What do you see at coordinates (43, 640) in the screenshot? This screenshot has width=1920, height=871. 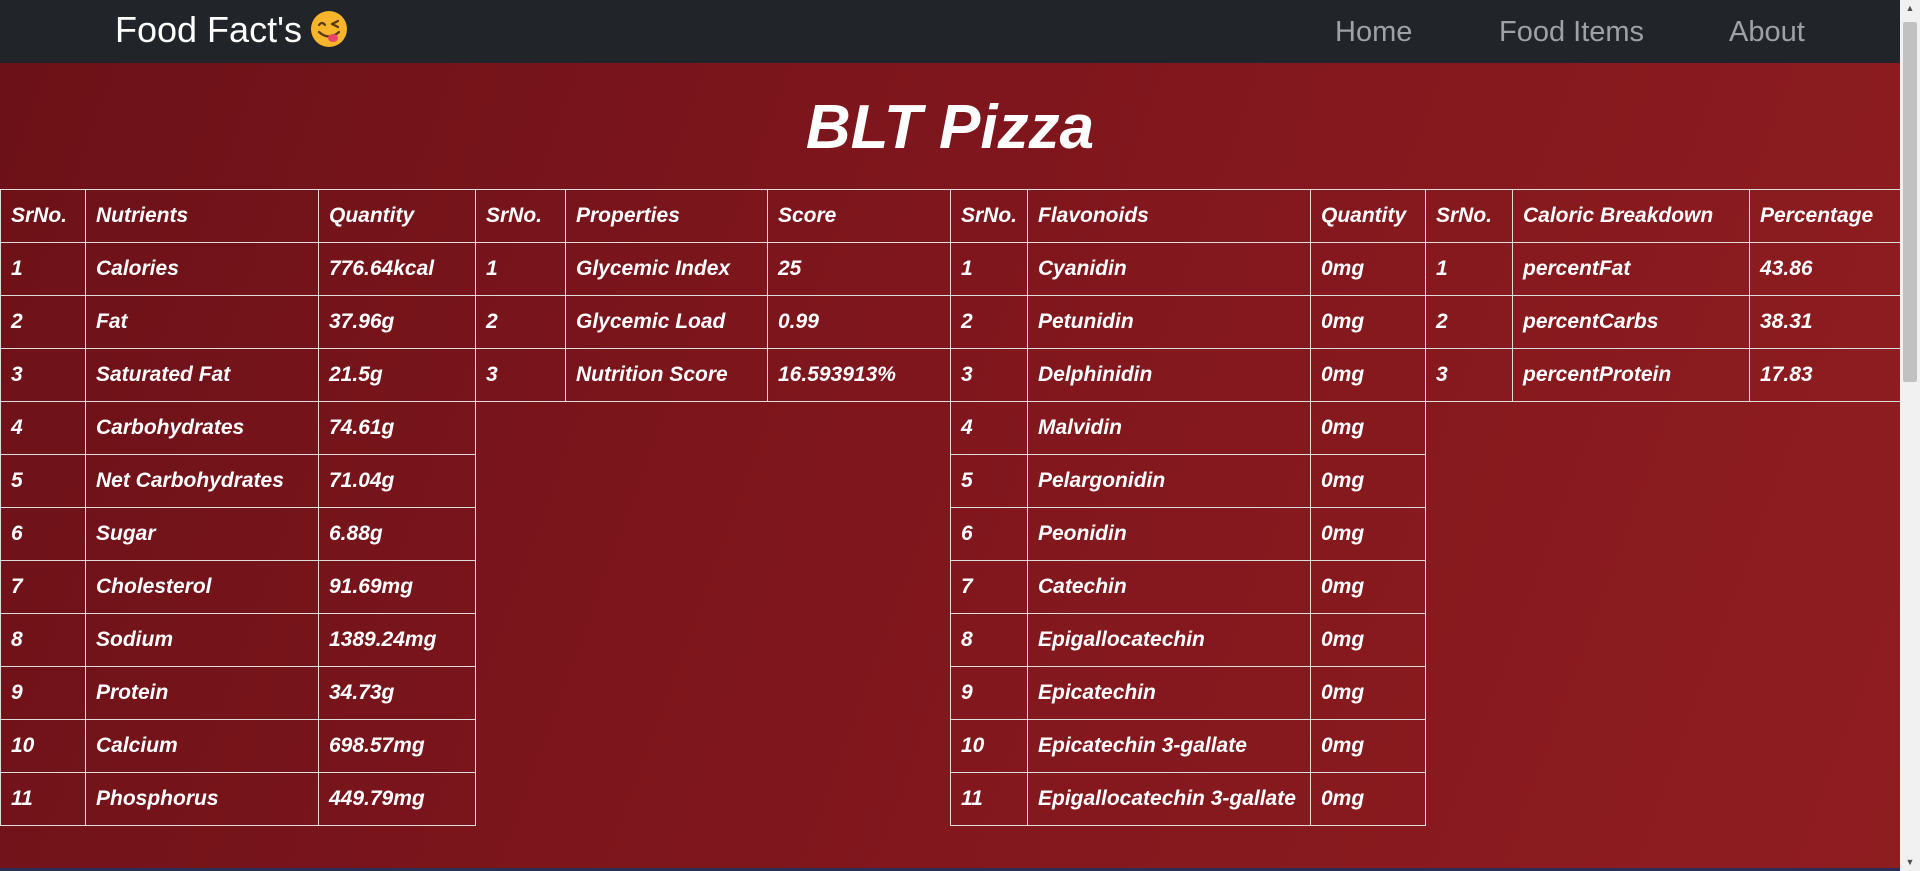 I see `table-cell: 8` at bounding box center [43, 640].